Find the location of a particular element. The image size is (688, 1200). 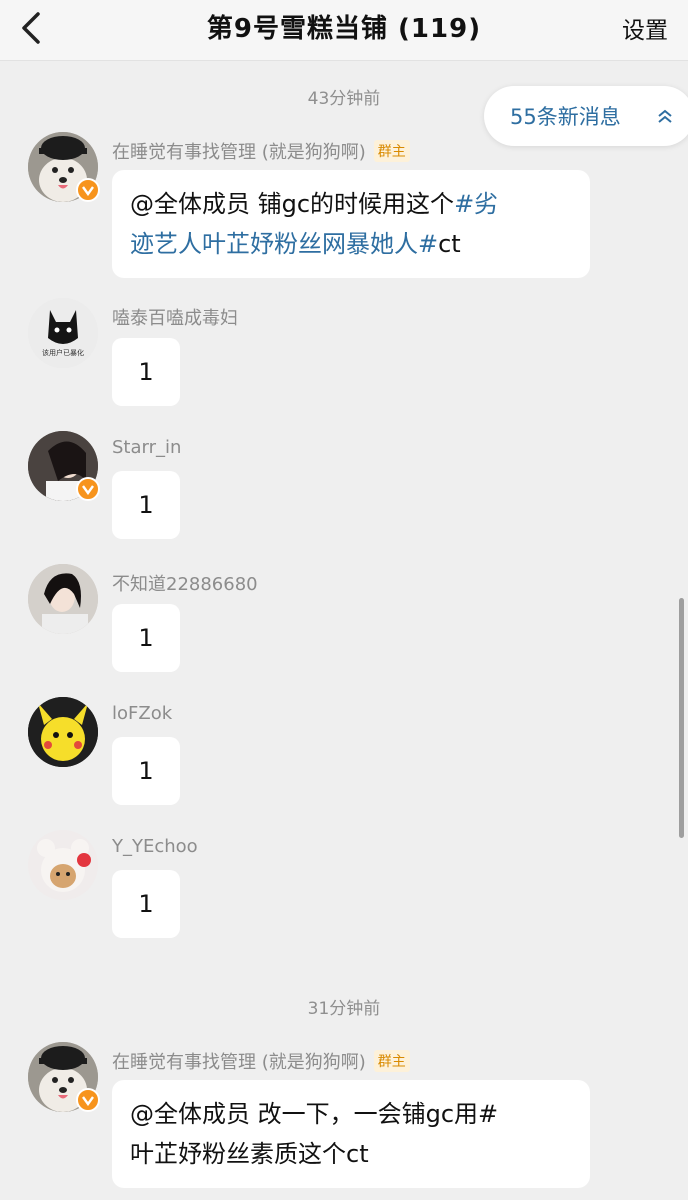

chat-header: 第9号雪糕当铺 (119) 设置 is located at coordinates (344, 30).